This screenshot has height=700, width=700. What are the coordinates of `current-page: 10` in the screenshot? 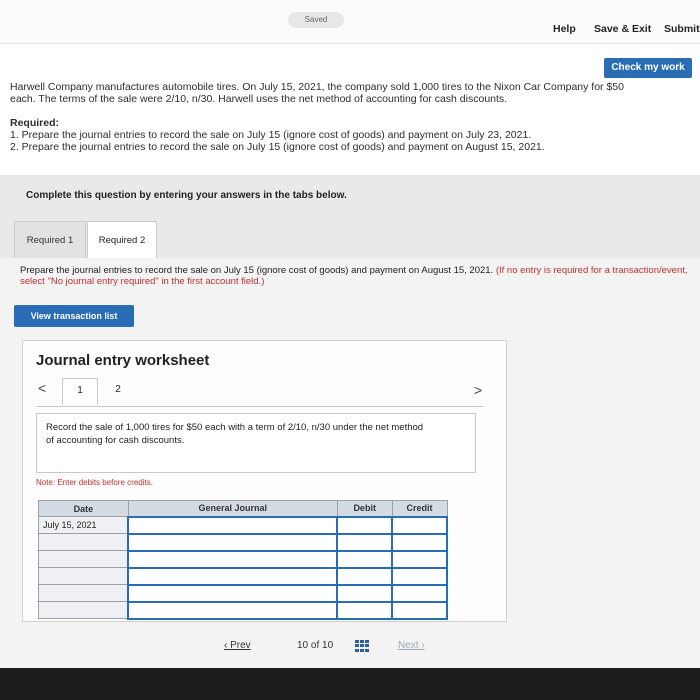 It's located at (303, 645).